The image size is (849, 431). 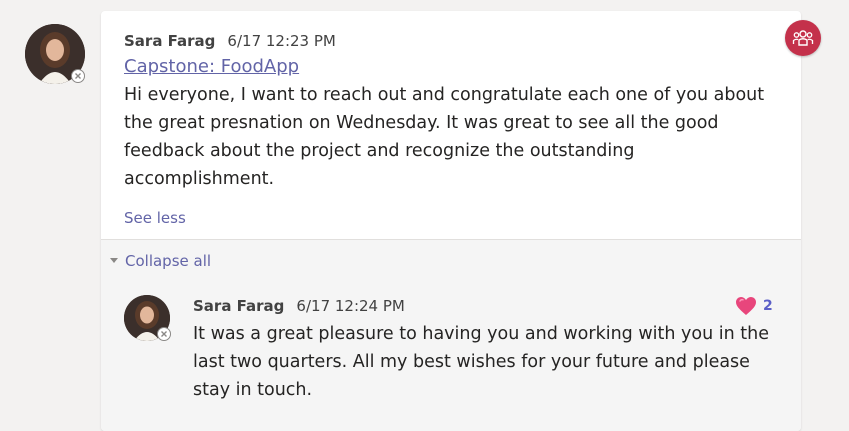 What do you see at coordinates (155, 218) in the screenshot?
I see `see-less-link: See less` at bounding box center [155, 218].